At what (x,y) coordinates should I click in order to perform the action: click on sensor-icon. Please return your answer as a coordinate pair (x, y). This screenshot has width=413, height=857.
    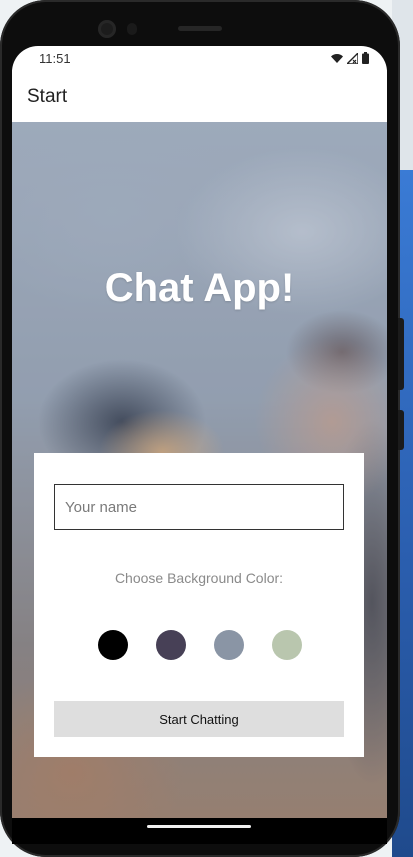
    Looking at the image, I should click on (132, 29).